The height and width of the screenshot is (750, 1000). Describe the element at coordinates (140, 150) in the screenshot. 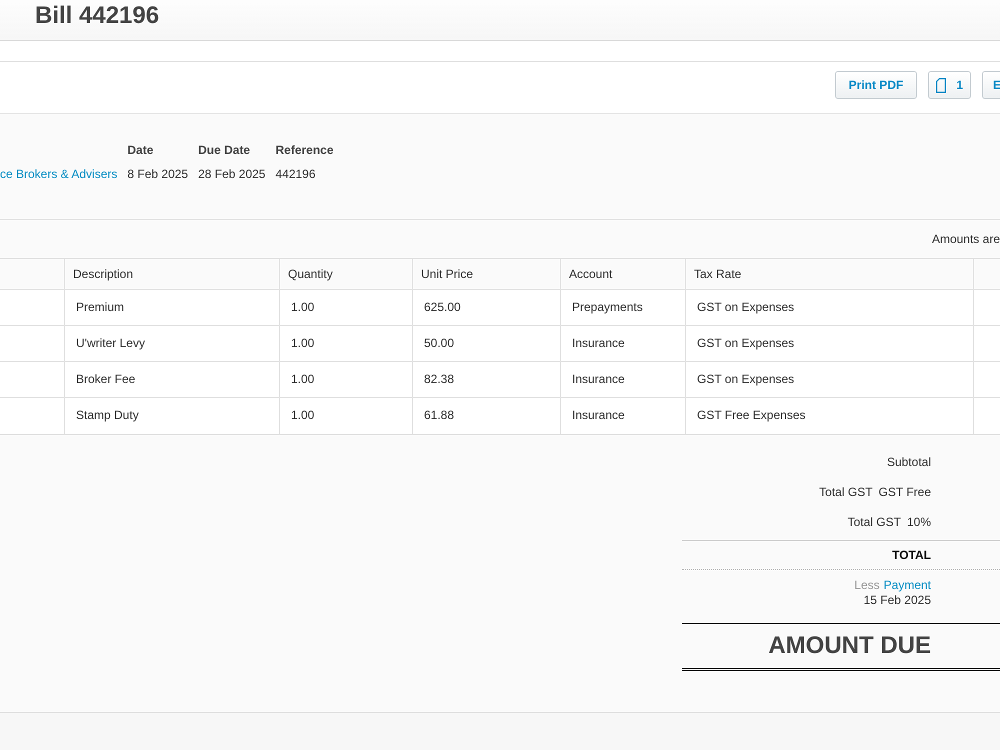

I see `field-label: Date` at that location.